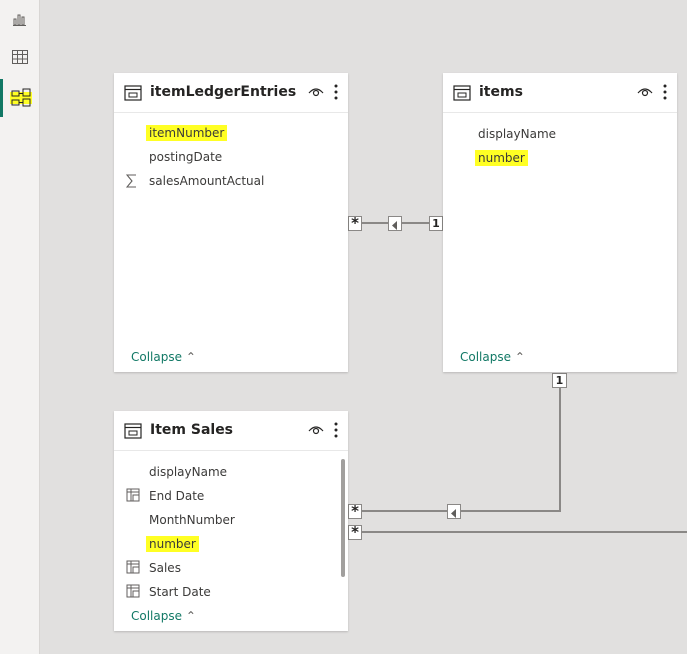  What do you see at coordinates (180, 592) in the screenshot?
I see `field-start-date: Start Date` at bounding box center [180, 592].